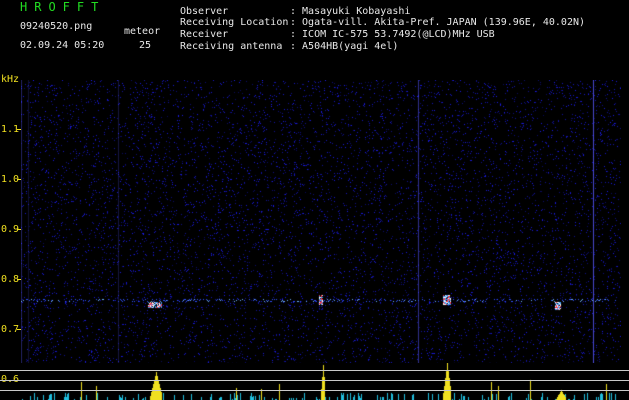 The height and width of the screenshot is (400, 629). What do you see at coordinates (204, 11) in the screenshot?
I see `observer-label: Observer` at bounding box center [204, 11].